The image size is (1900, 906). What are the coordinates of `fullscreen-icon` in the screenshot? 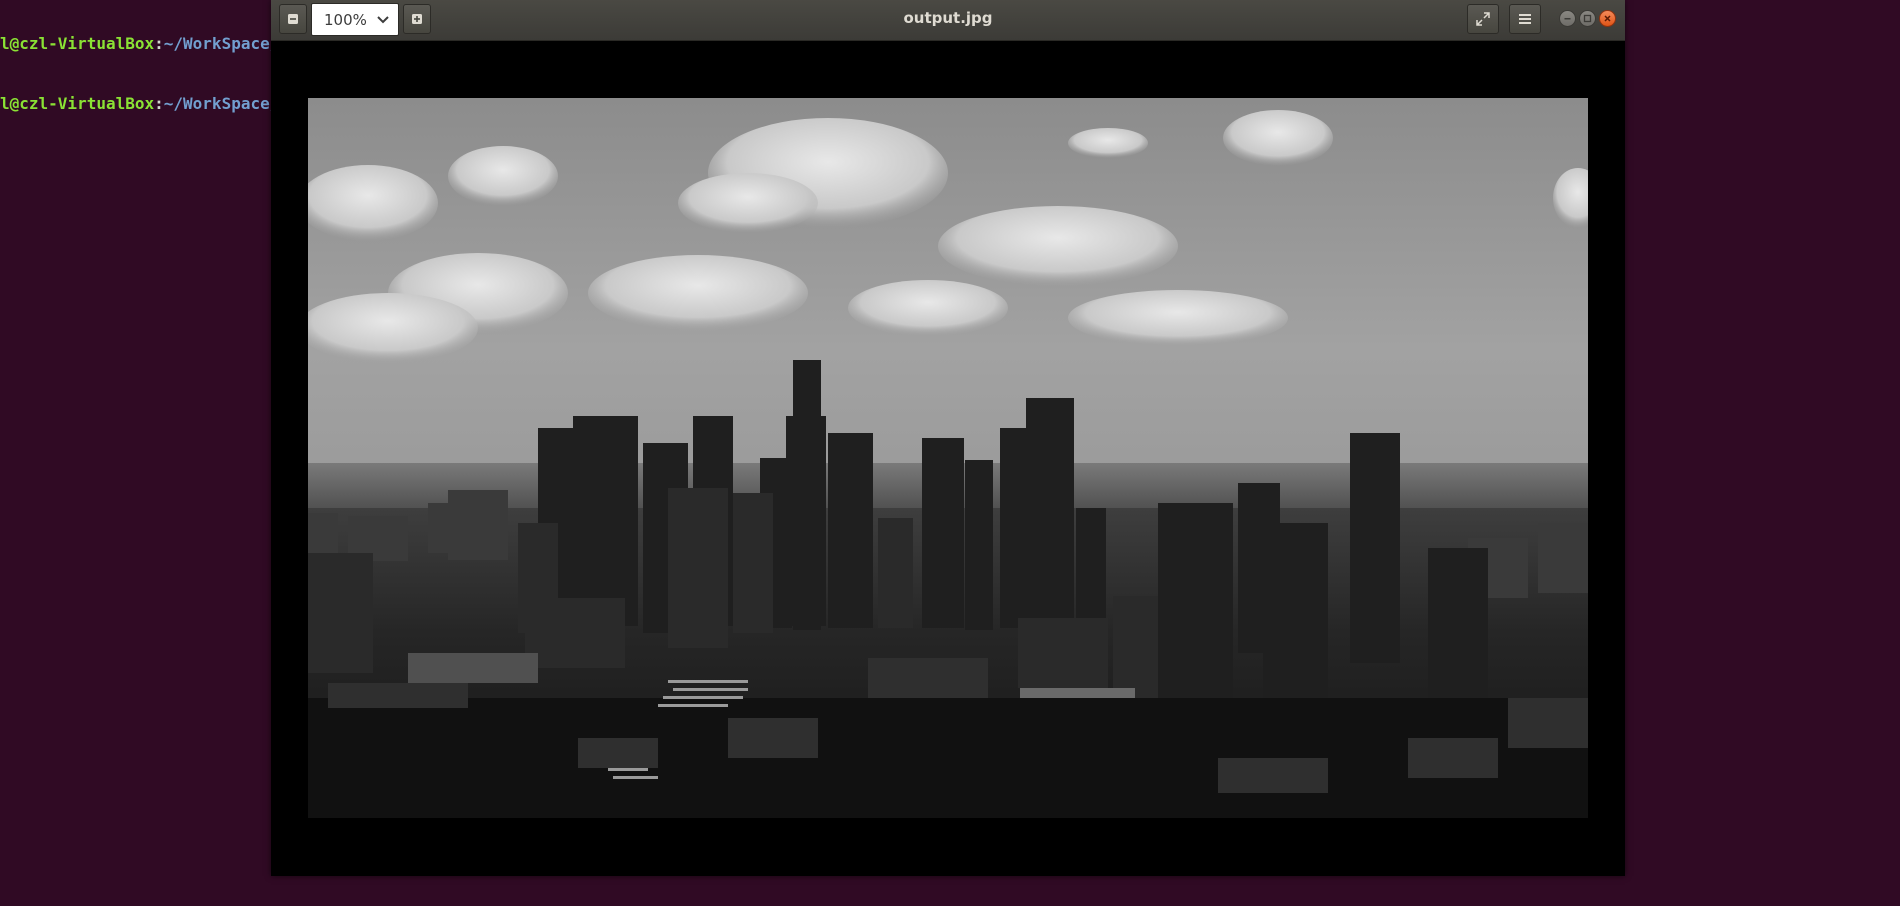 It's located at (1483, 19).